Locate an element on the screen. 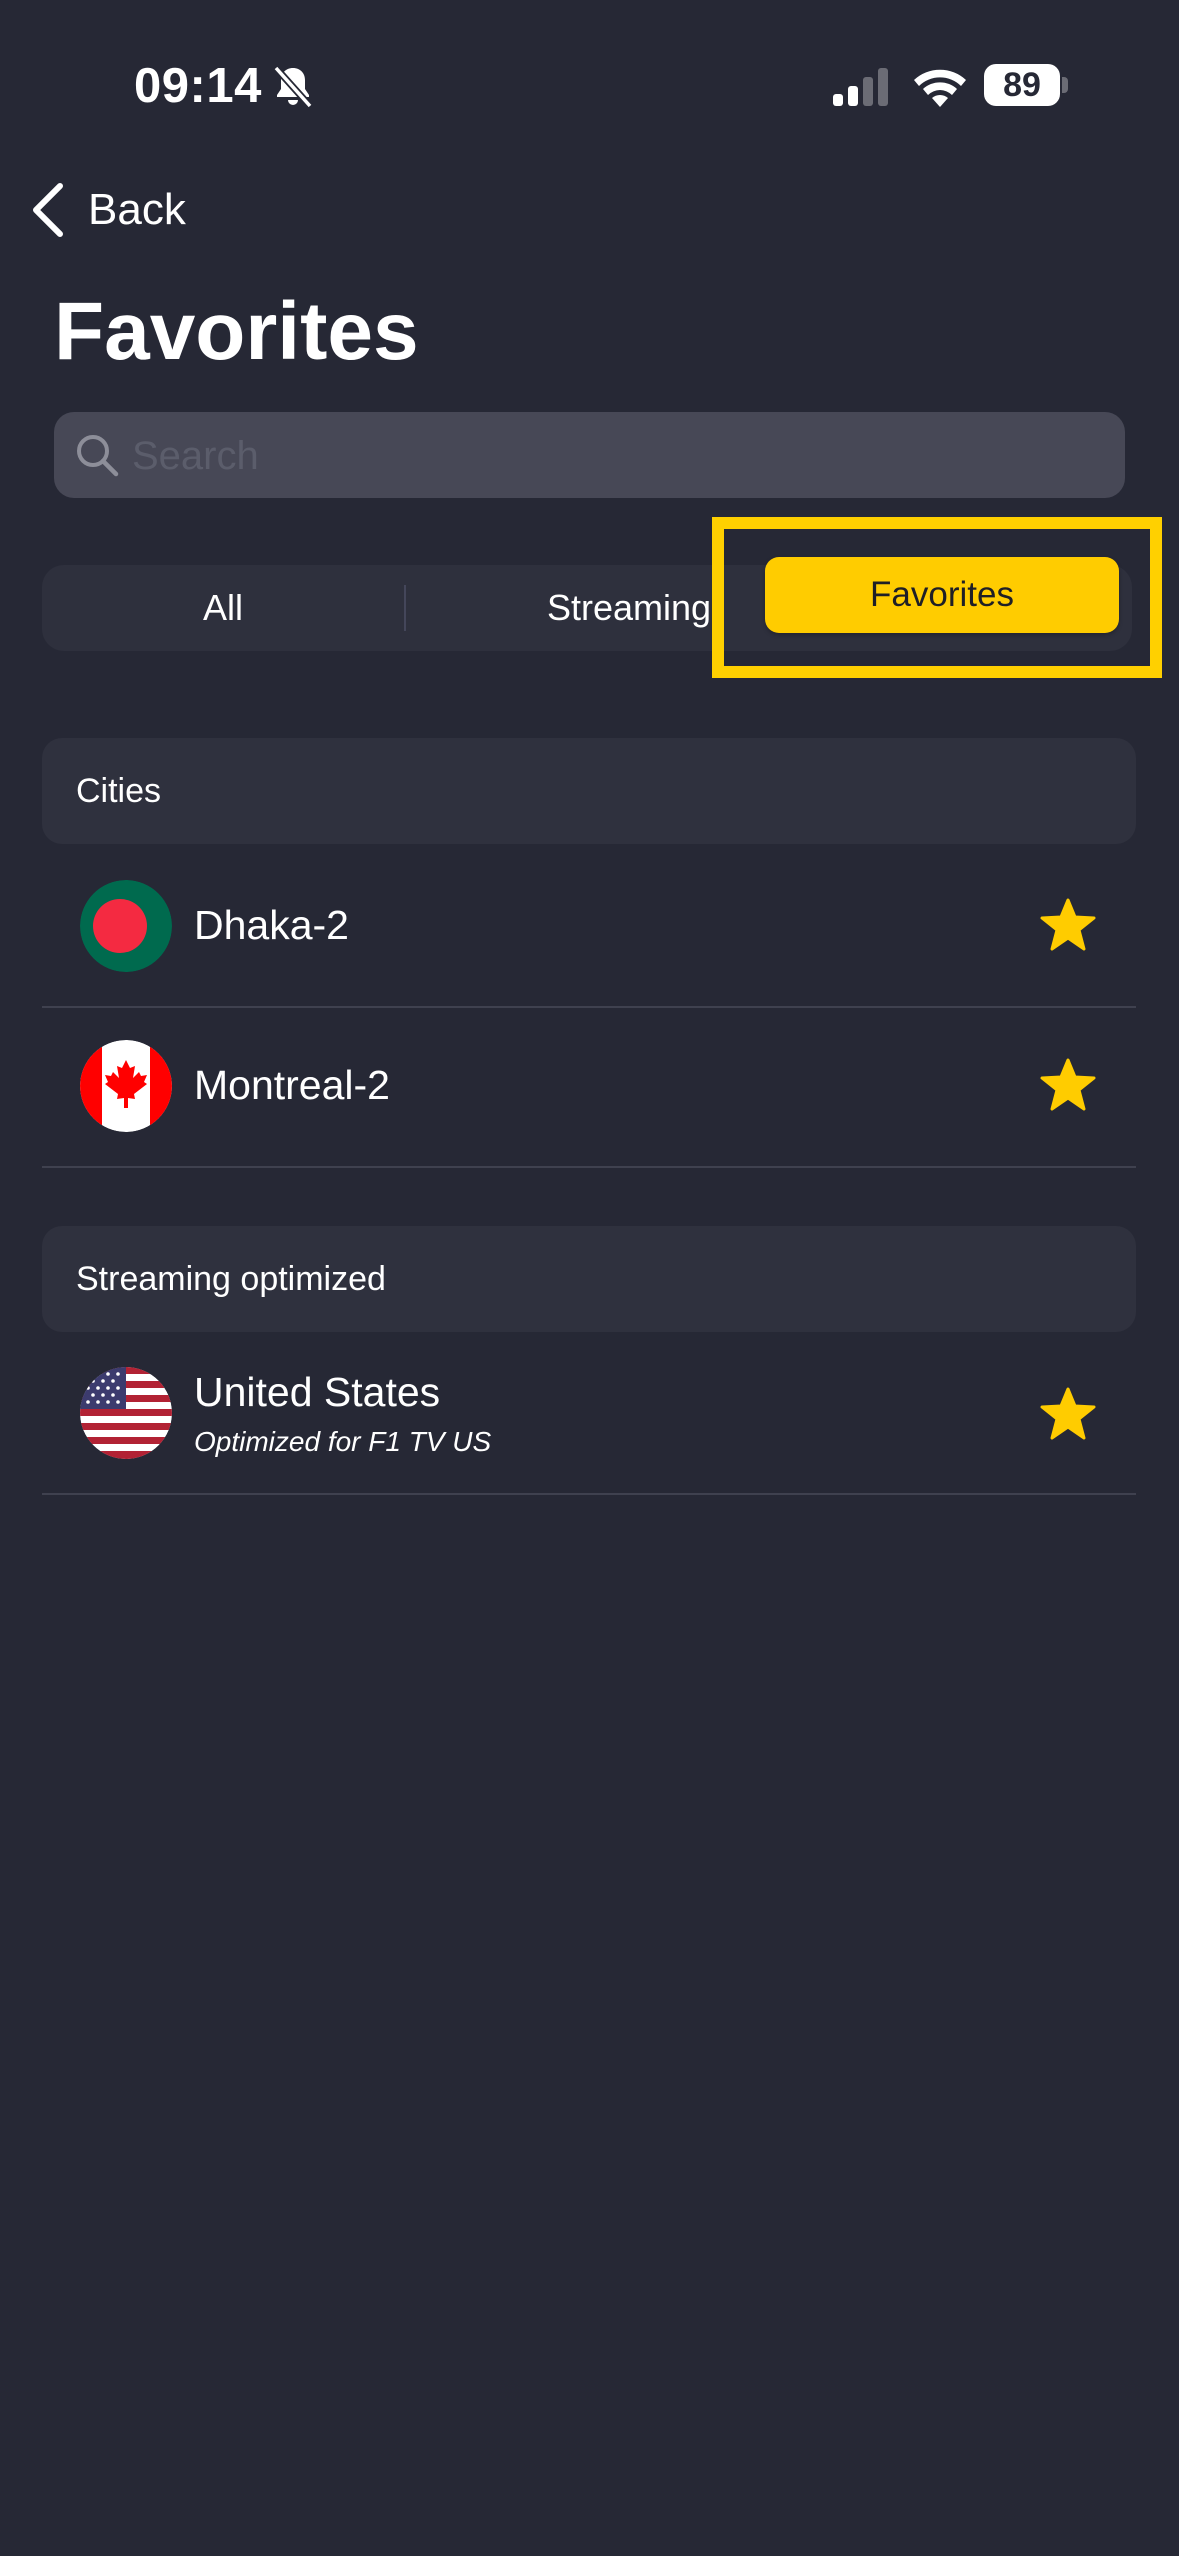 Image resolution: width=1179 pixels, height=2556 pixels. wifi-icon is located at coordinates (940, 88).